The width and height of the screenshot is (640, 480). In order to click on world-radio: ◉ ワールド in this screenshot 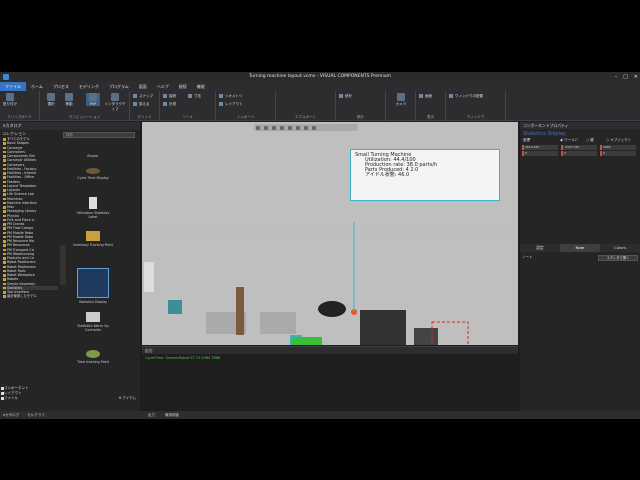, I will do `click(569, 140)`.